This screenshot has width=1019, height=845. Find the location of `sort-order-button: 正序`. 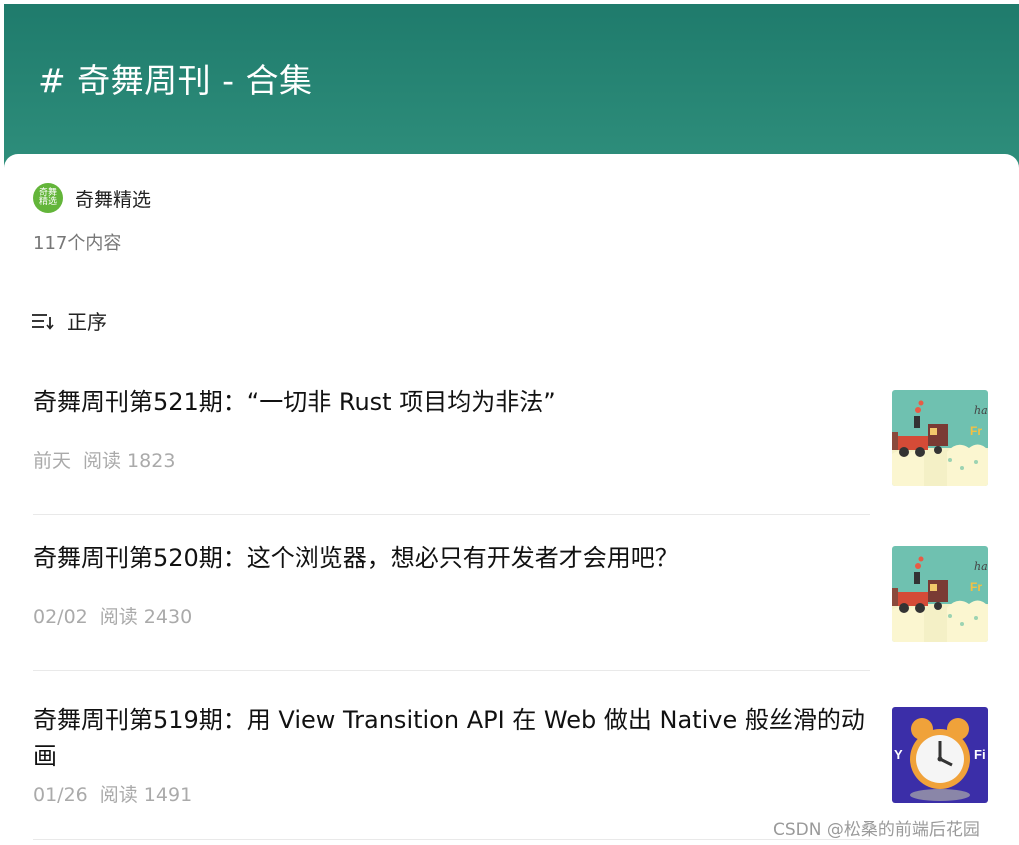

sort-order-button: 正序 is located at coordinates (69, 320).